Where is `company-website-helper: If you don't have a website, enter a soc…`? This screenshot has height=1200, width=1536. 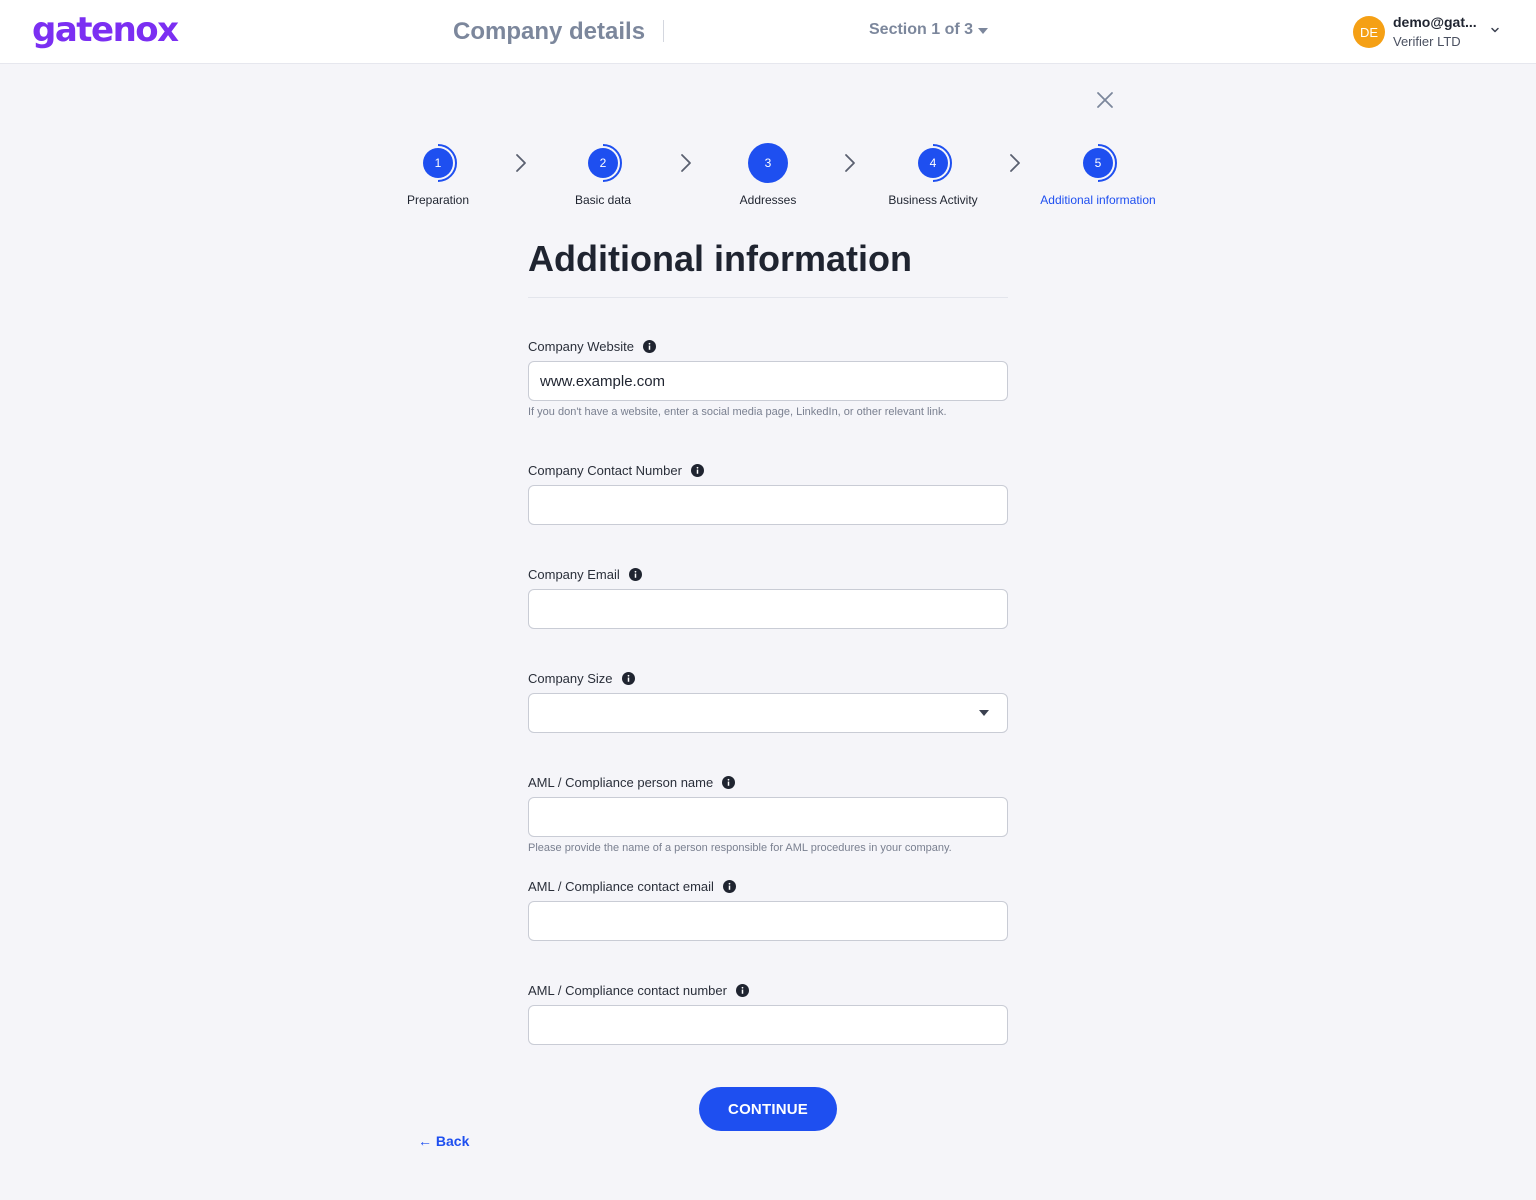
company-website-helper: If you don't have a website, enter a soc… is located at coordinates (737, 412).